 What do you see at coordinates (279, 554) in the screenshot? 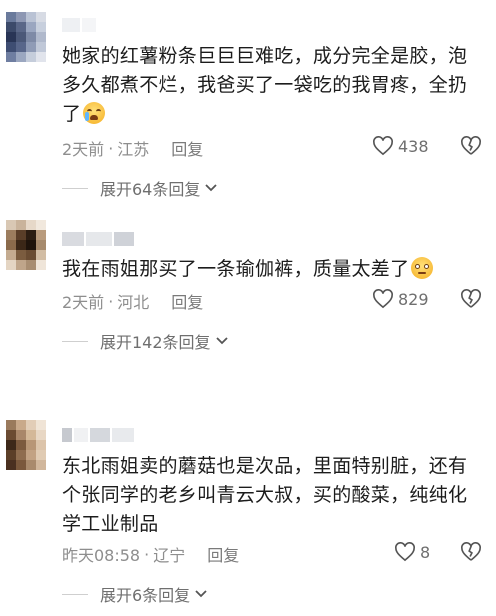
I see `comment-meta: 昨天08:58 · 辽宁 回复` at bounding box center [279, 554].